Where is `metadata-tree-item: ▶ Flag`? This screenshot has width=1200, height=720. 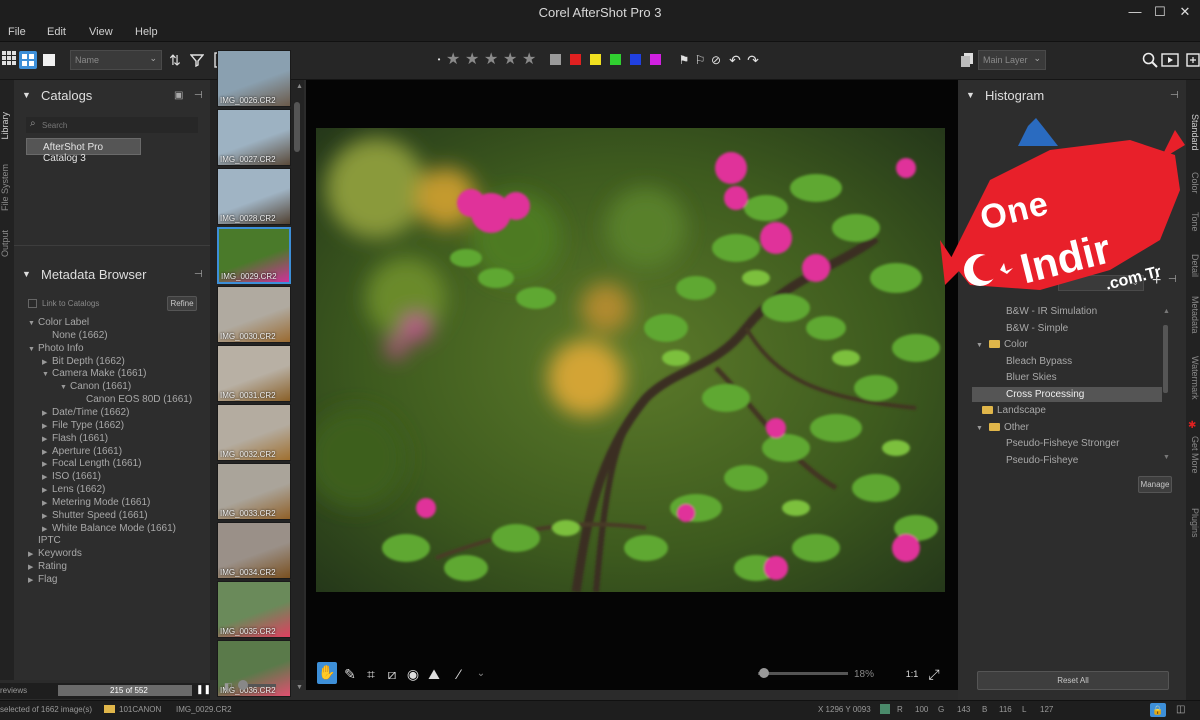
metadata-tree-item: ▶ Flag is located at coordinates (42, 579).